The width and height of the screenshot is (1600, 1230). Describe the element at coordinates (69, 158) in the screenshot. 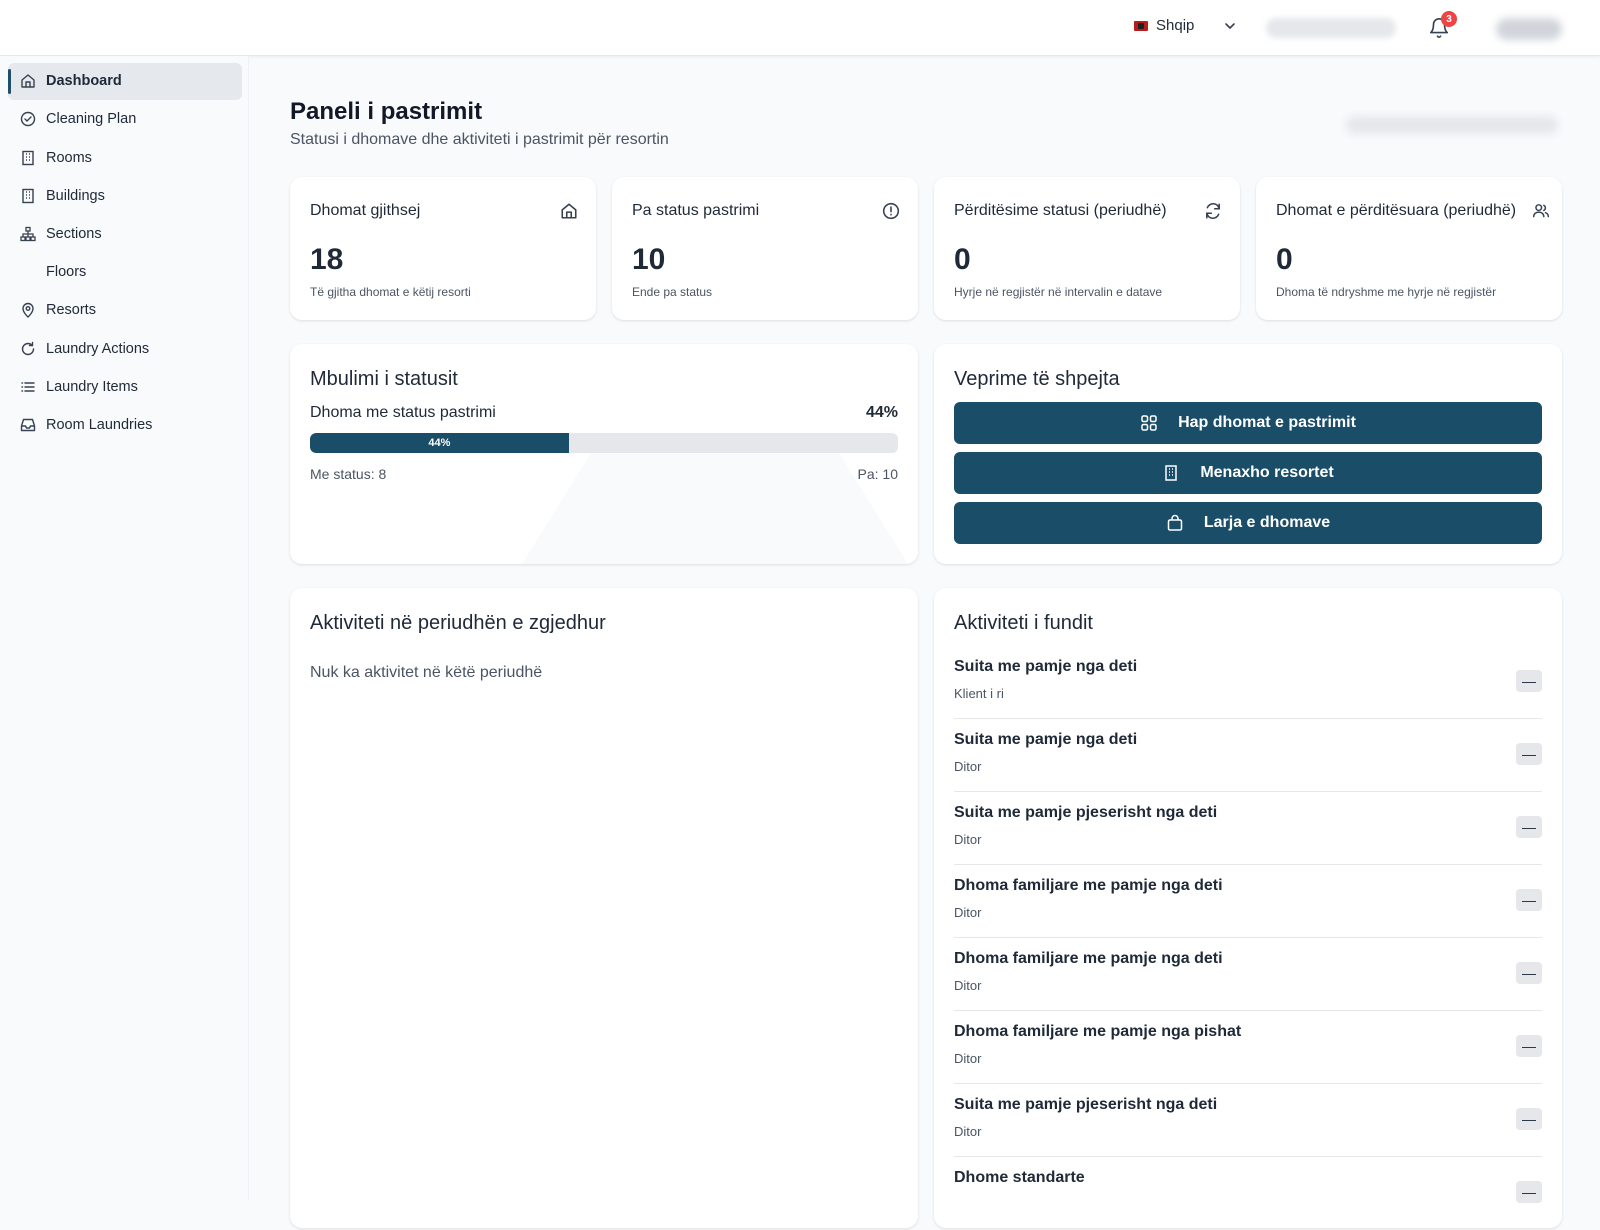

I see `sidebar-item-label: Rooms` at that location.